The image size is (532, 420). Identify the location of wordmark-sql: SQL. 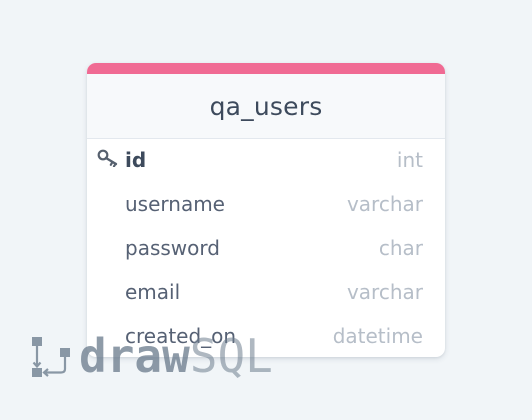
(231, 356).